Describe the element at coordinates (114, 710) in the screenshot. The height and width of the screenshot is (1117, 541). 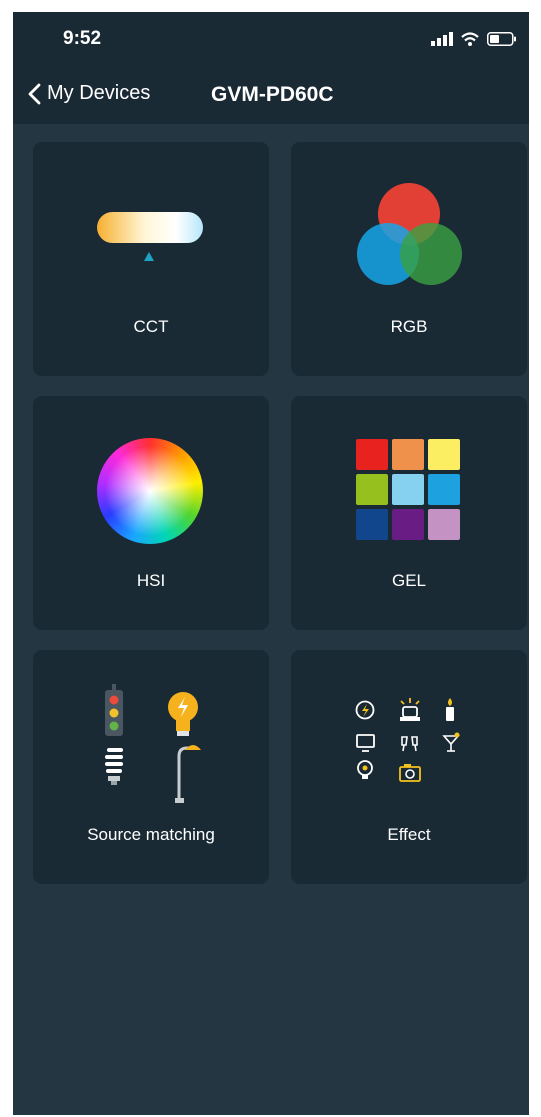
I see `traffic-light-icon` at that location.